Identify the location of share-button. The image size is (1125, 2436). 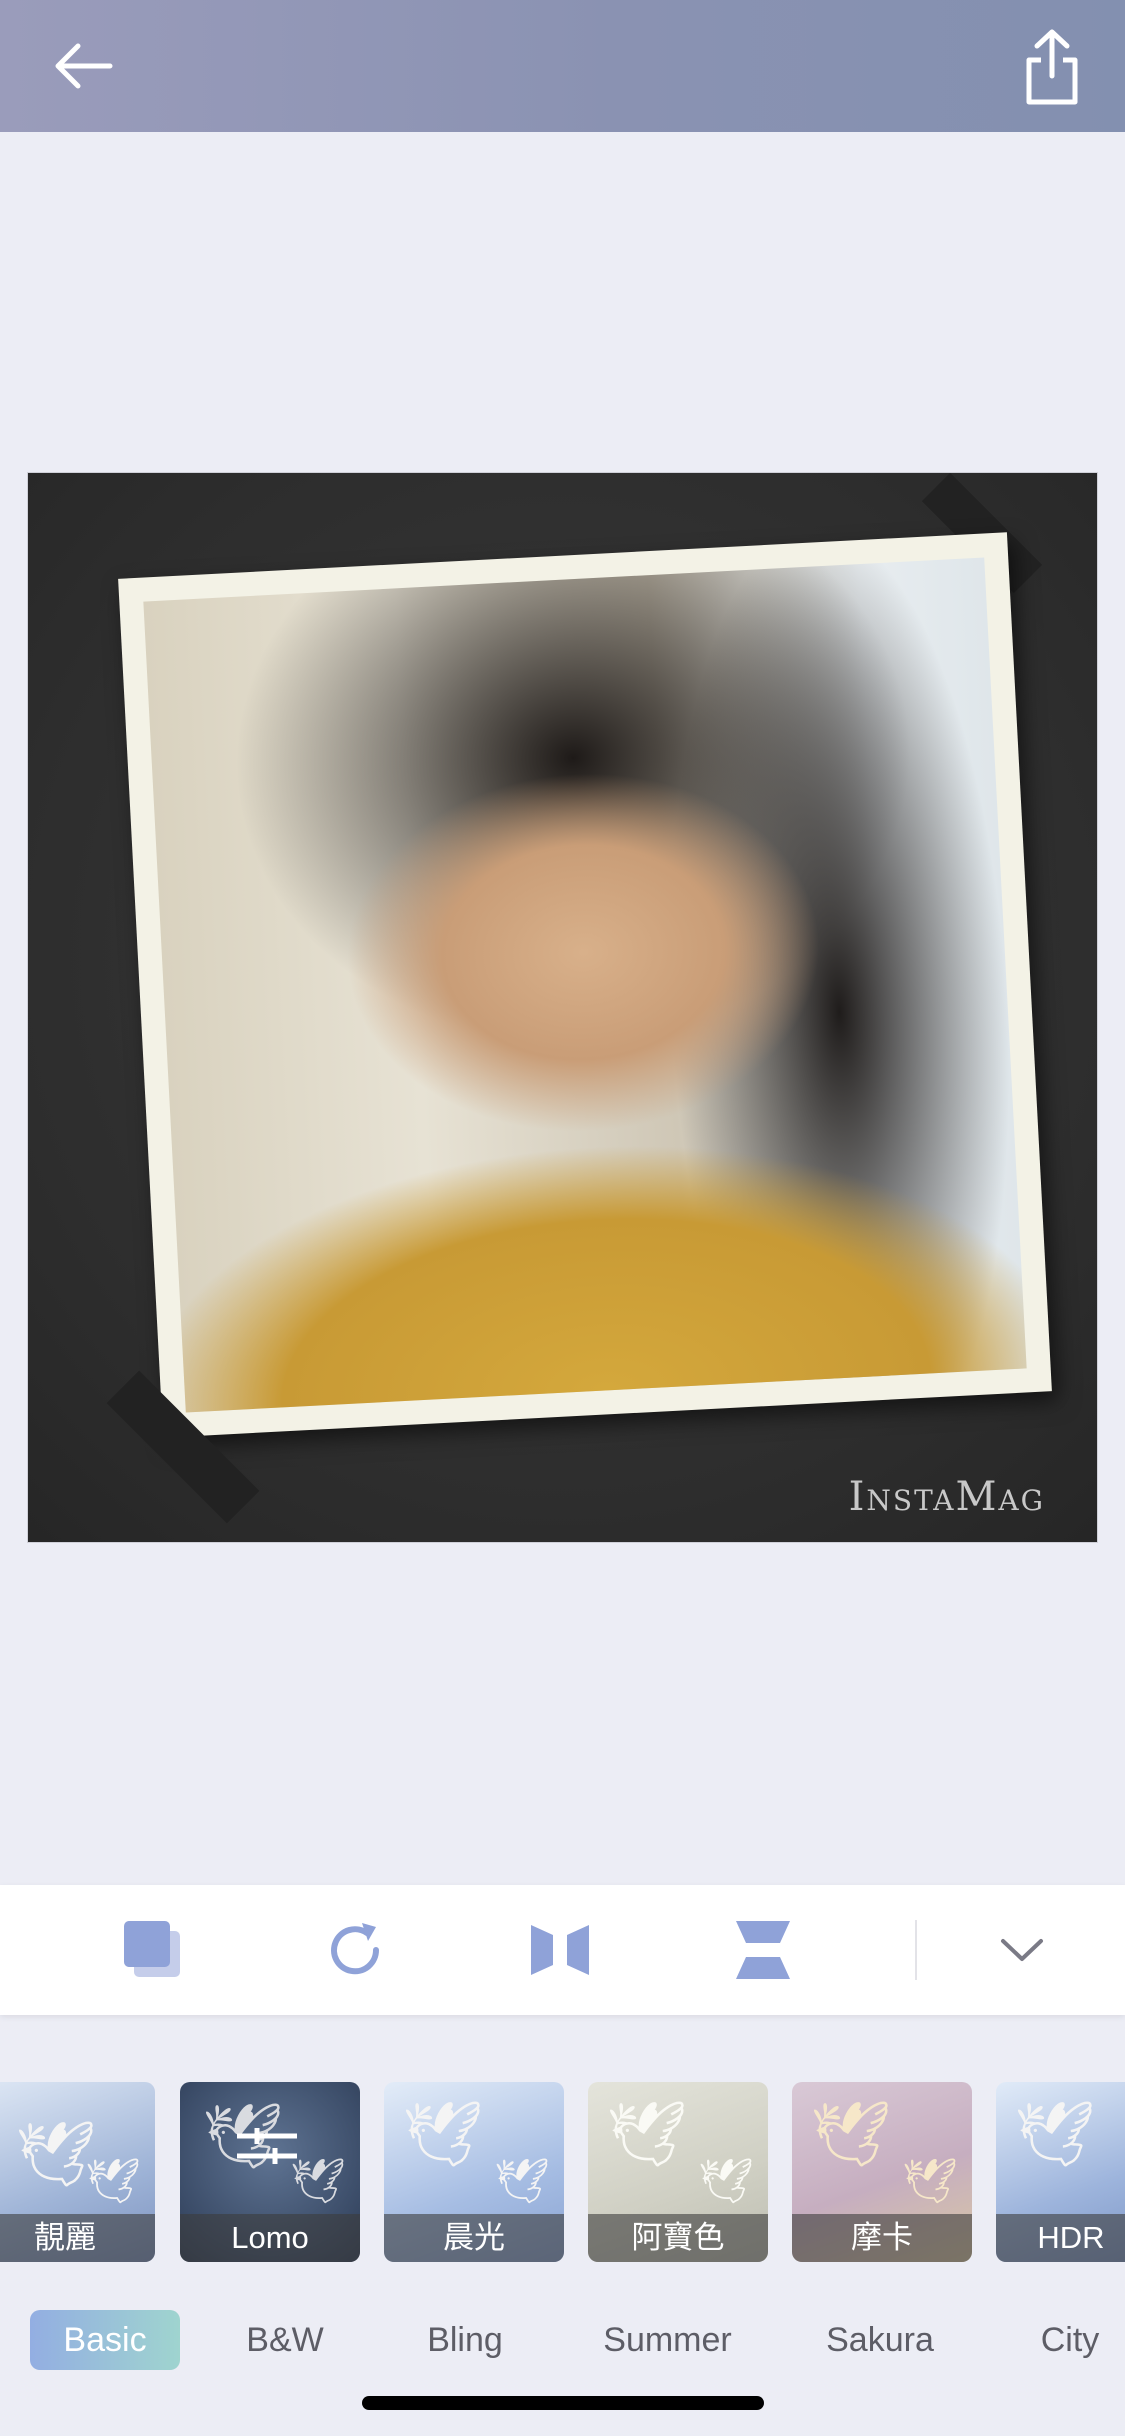
(1052, 67).